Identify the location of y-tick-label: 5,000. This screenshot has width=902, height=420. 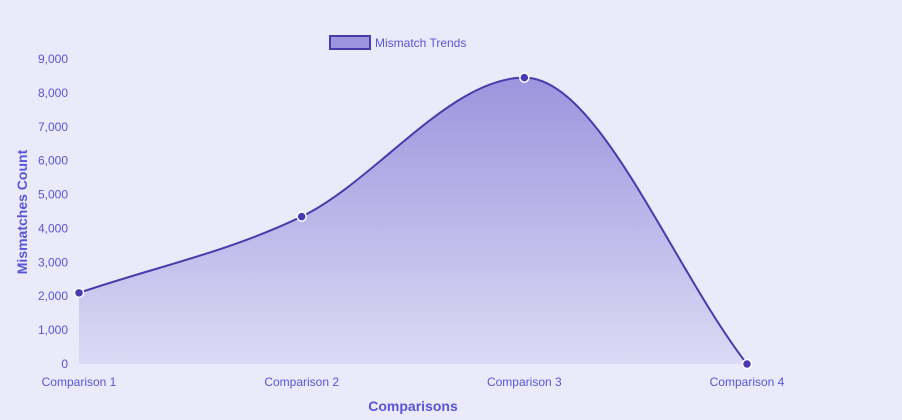
(53, 195).